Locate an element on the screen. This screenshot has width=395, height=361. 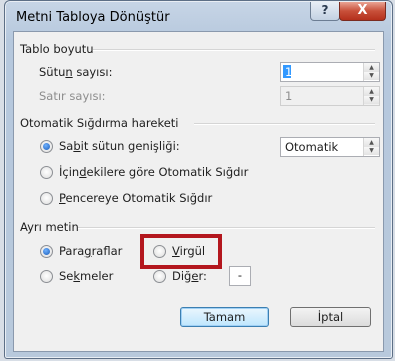
autofit-window-label: Pencereye Otomatik Sığdır is located at coordinates (136, 198).